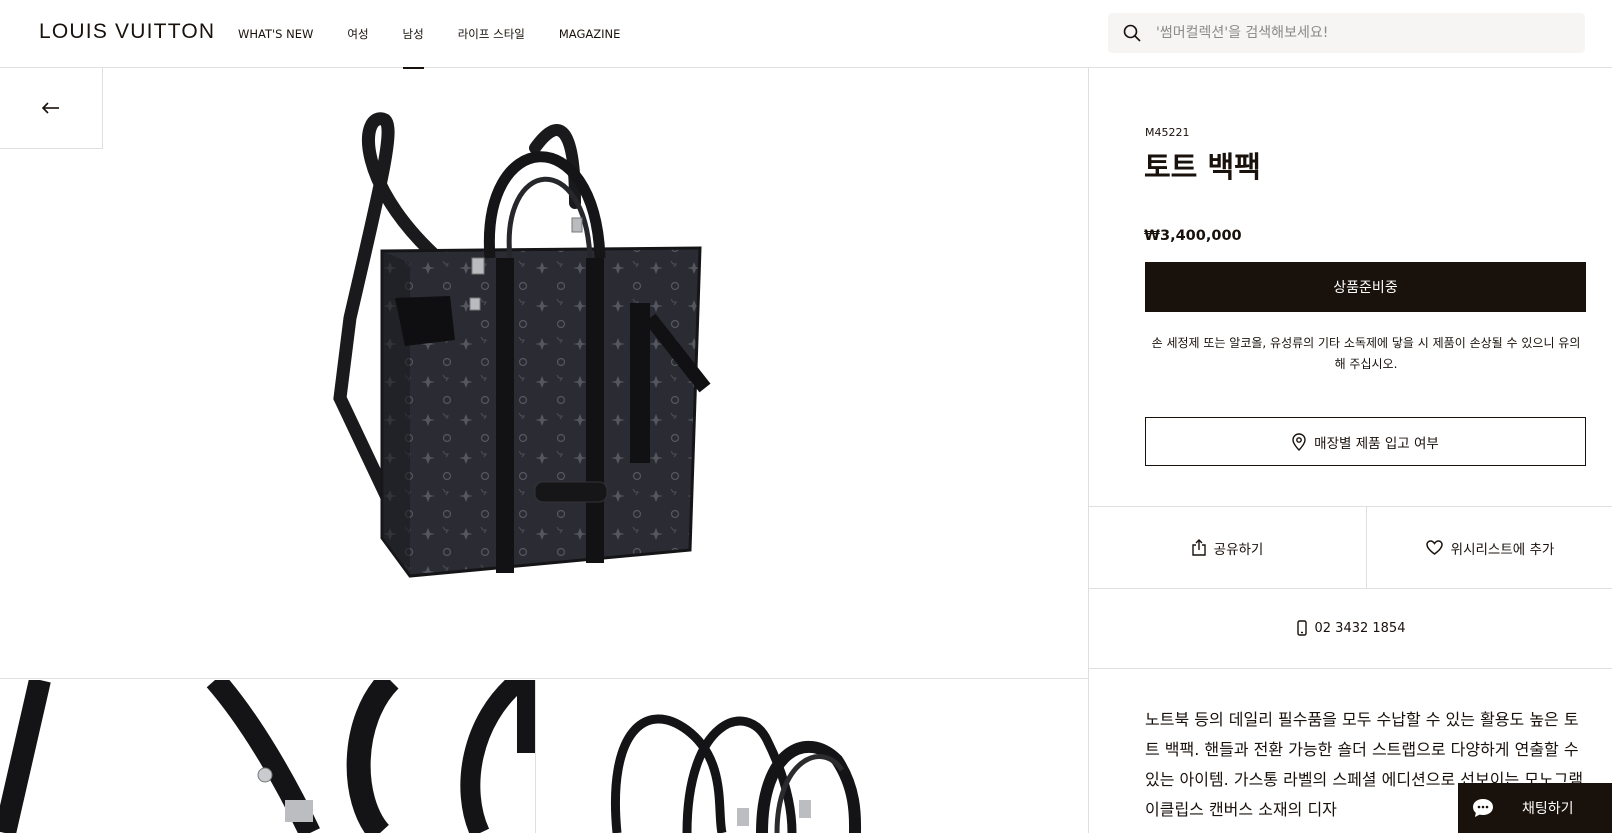 The width and height of the screenshot is (1612, 833). What do you see at coordinates (1365, 287) in the screenshot?
I see `preparing-button: 상품준비중` at bounding box center [1365, 287].